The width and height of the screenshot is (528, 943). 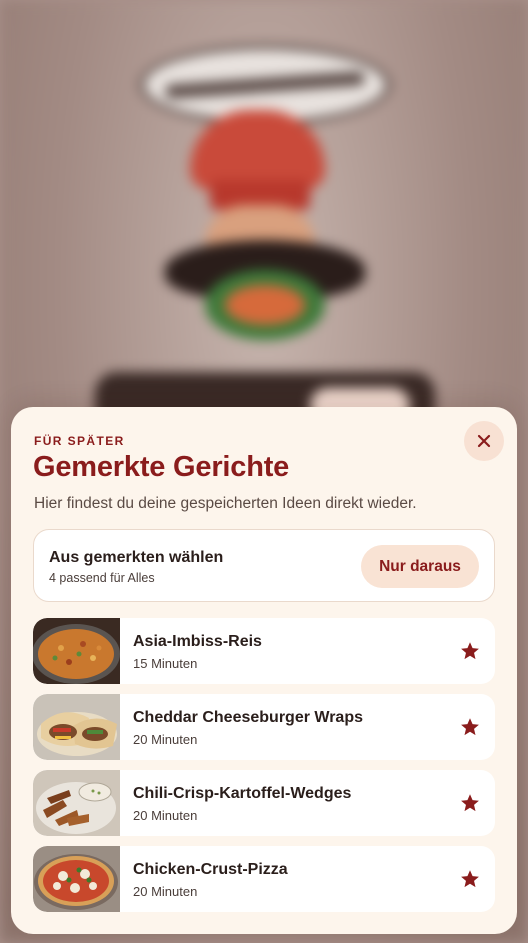 What do you see at coordinates (102, 578) in the screenshot?
I see `choose-card-count: 4 passend für Alles` at bounding box center [102, 578].